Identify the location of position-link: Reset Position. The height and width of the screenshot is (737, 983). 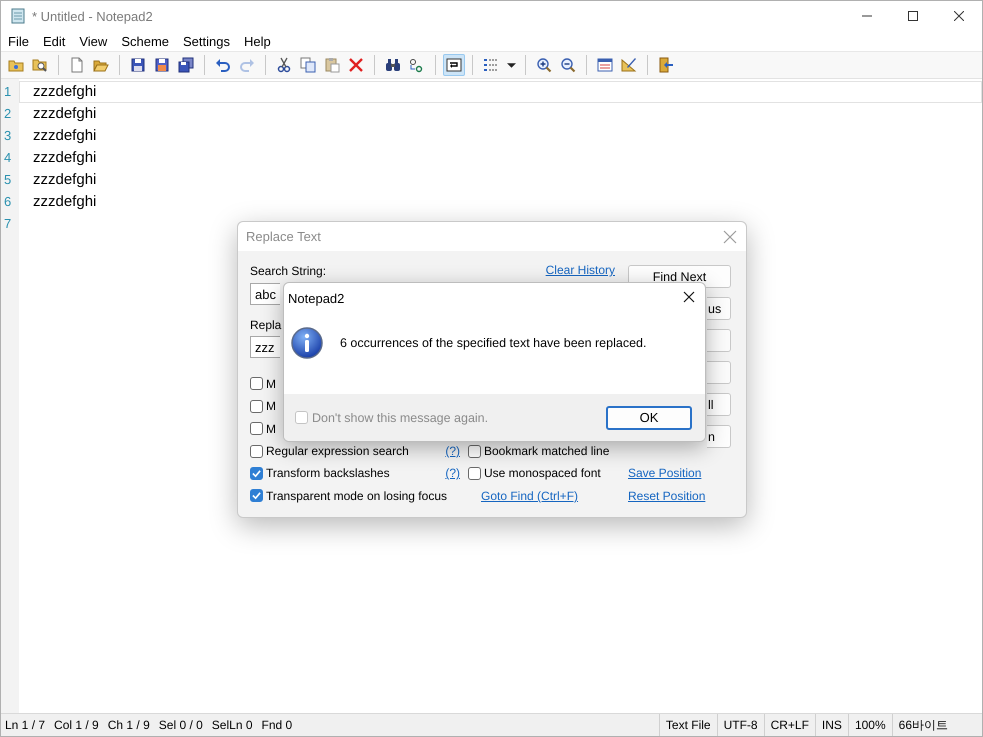
(667, 495).